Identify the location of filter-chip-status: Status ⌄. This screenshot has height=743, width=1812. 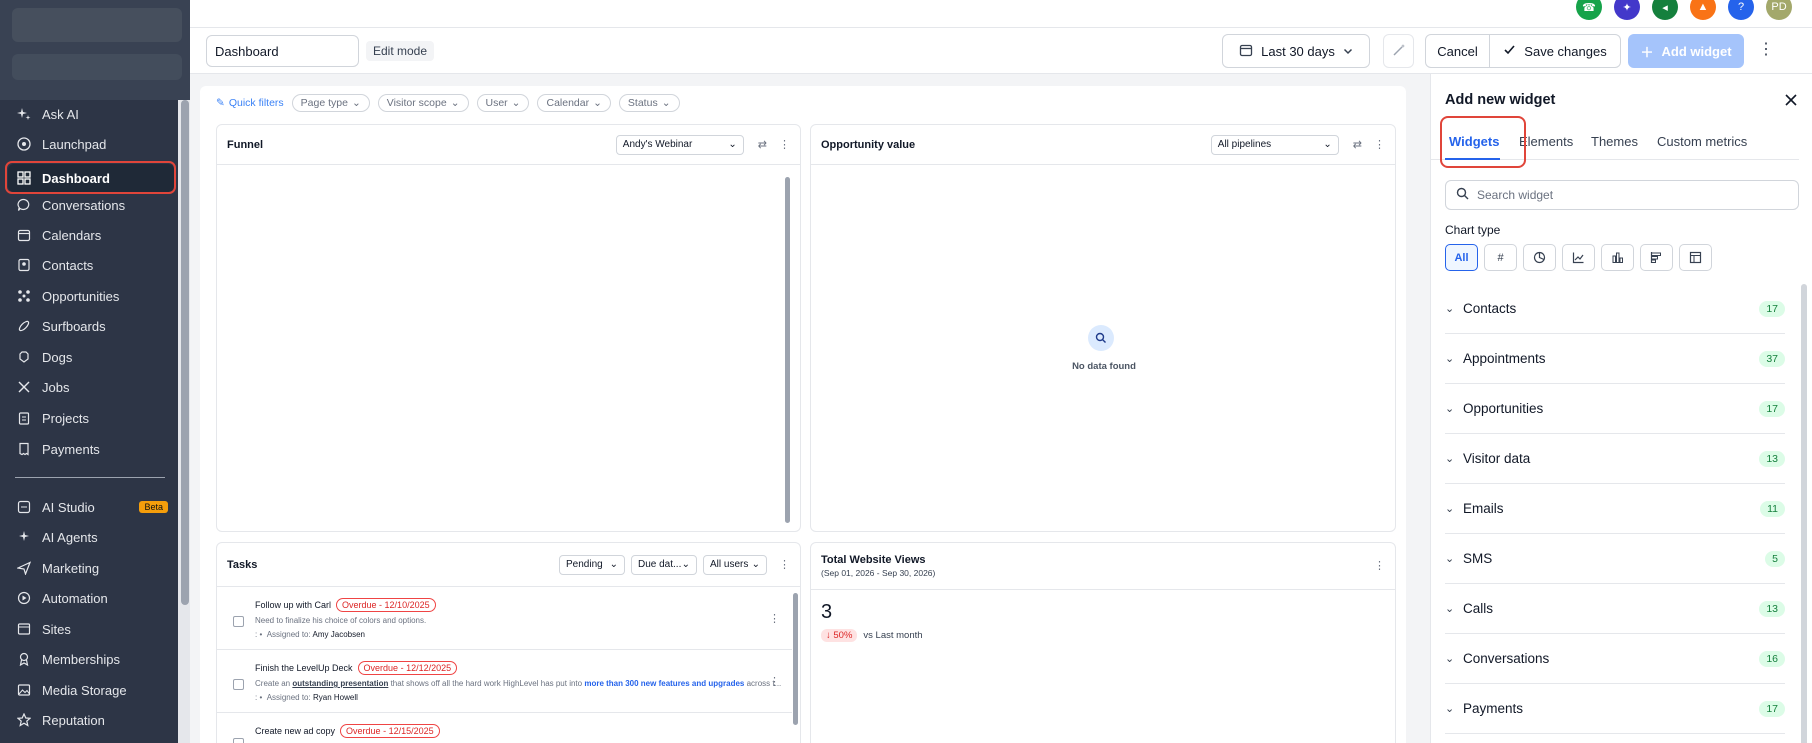
(649, 103).